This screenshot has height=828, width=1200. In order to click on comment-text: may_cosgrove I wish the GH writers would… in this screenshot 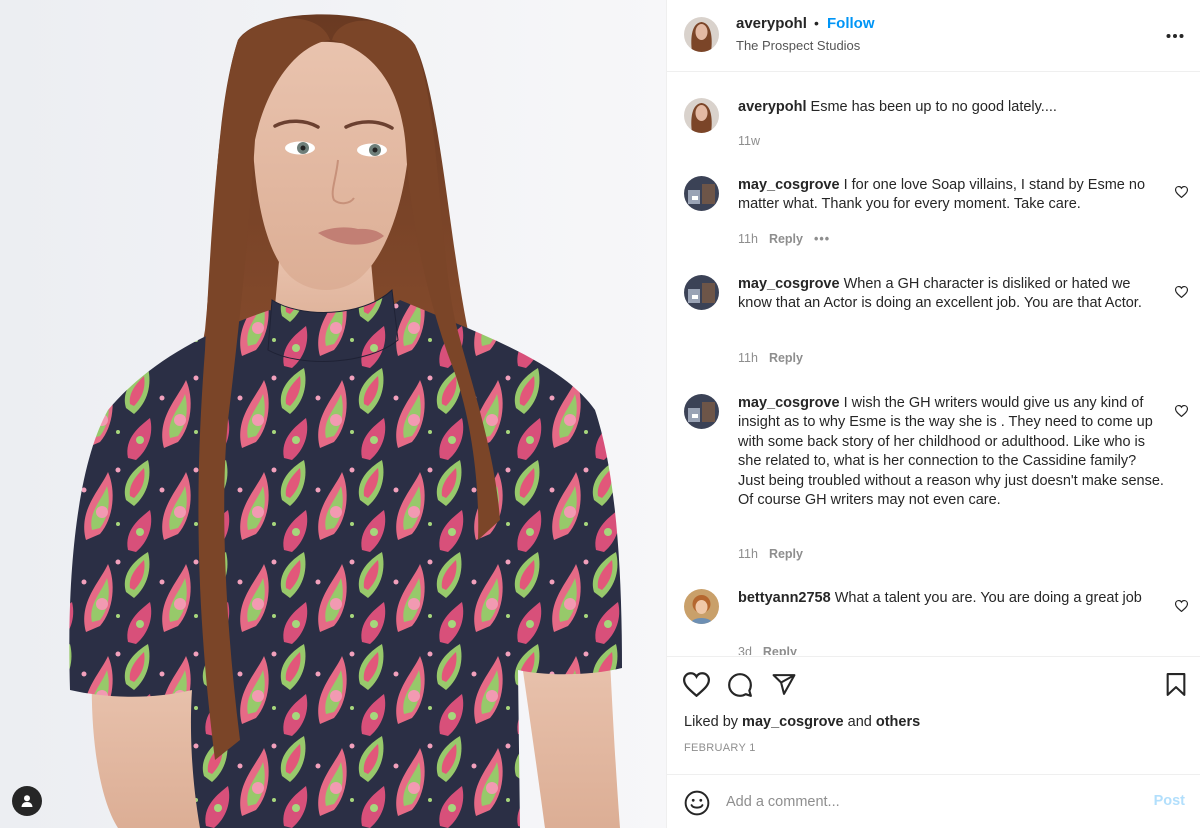, I will do `click(952, 452)`.